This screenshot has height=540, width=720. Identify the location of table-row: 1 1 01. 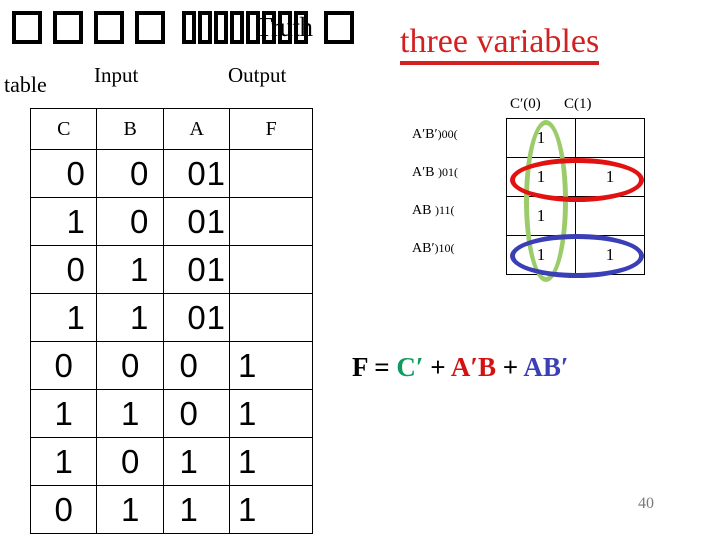
(171, 317).